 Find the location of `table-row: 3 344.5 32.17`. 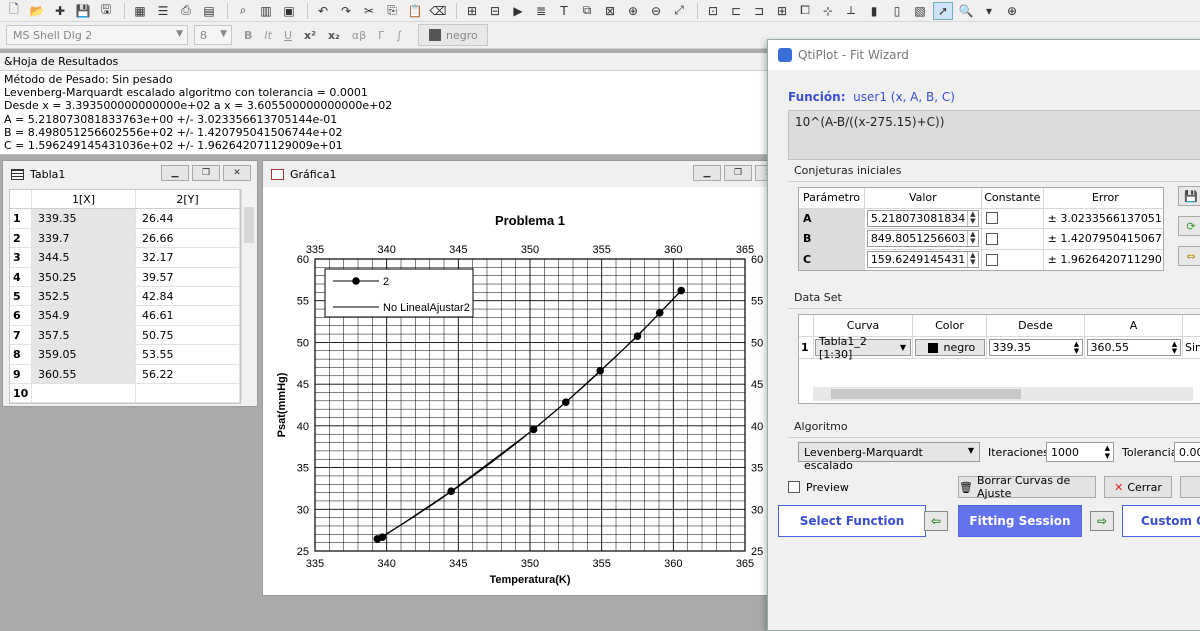

table-row: 3 344.5 32.17 is located at coordinates (125, 258).